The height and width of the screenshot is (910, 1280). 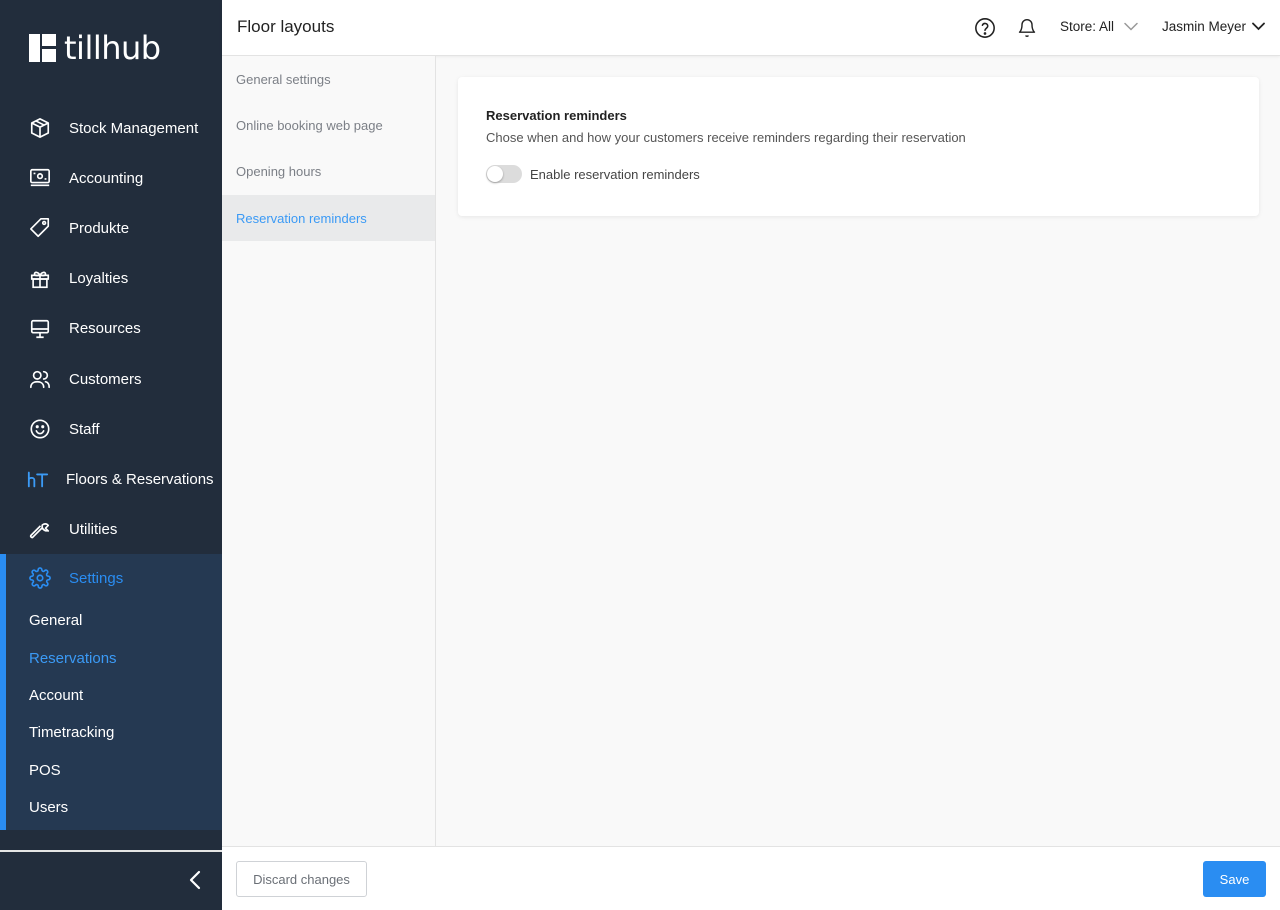 I want to click on sidebar-item-label: Accounting, so click(x=106, y=178).